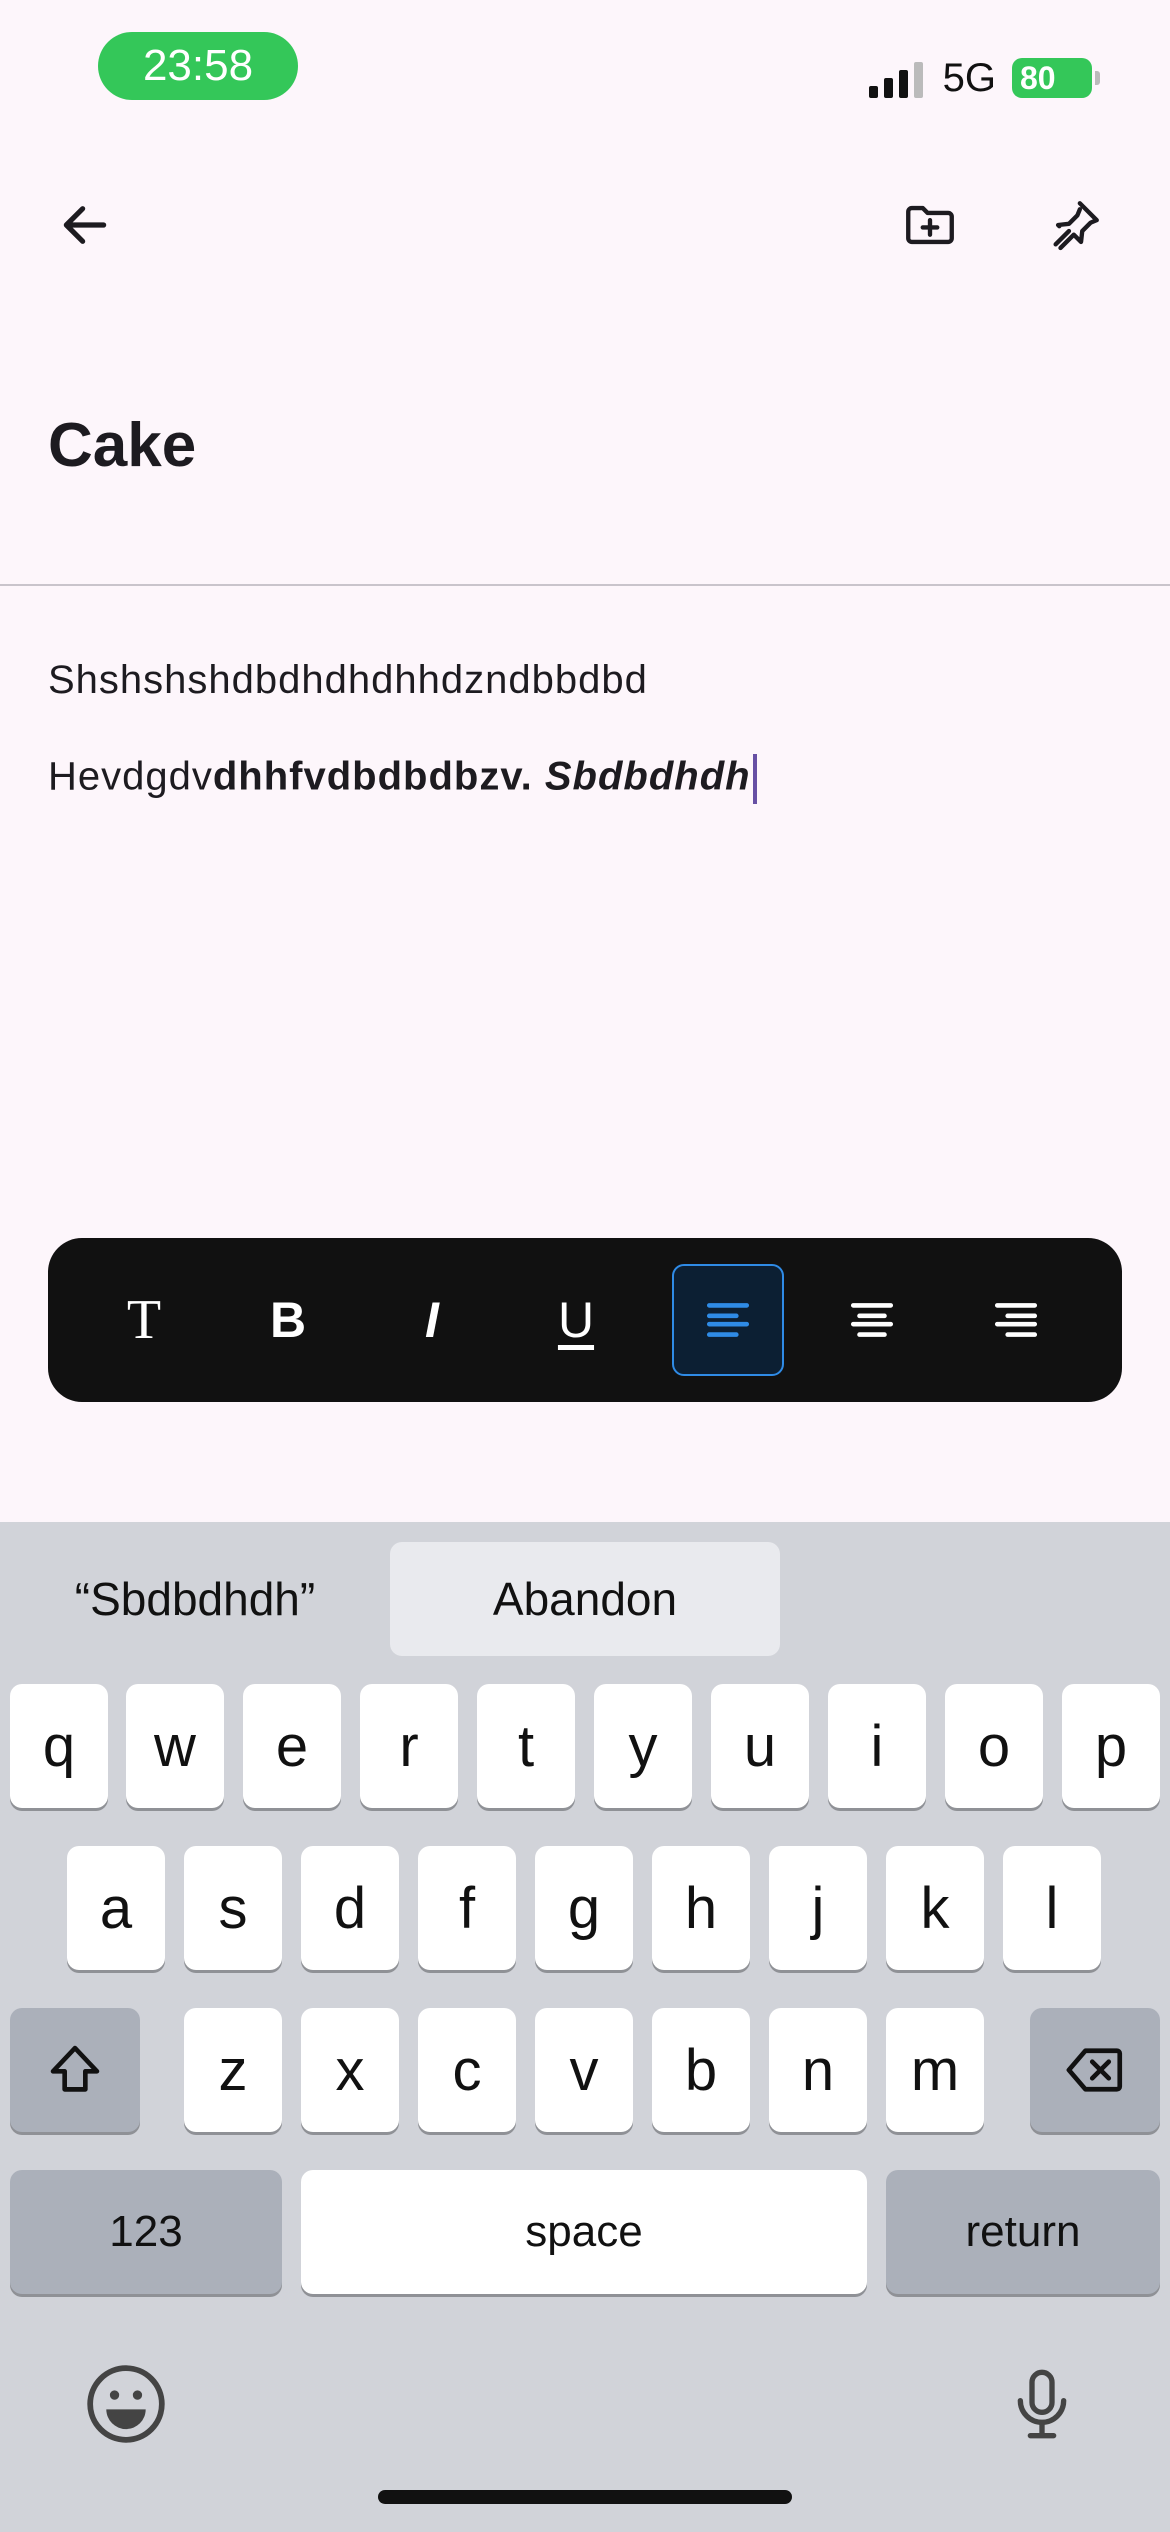  I want to click on key-n: n, so click(818, 2070).